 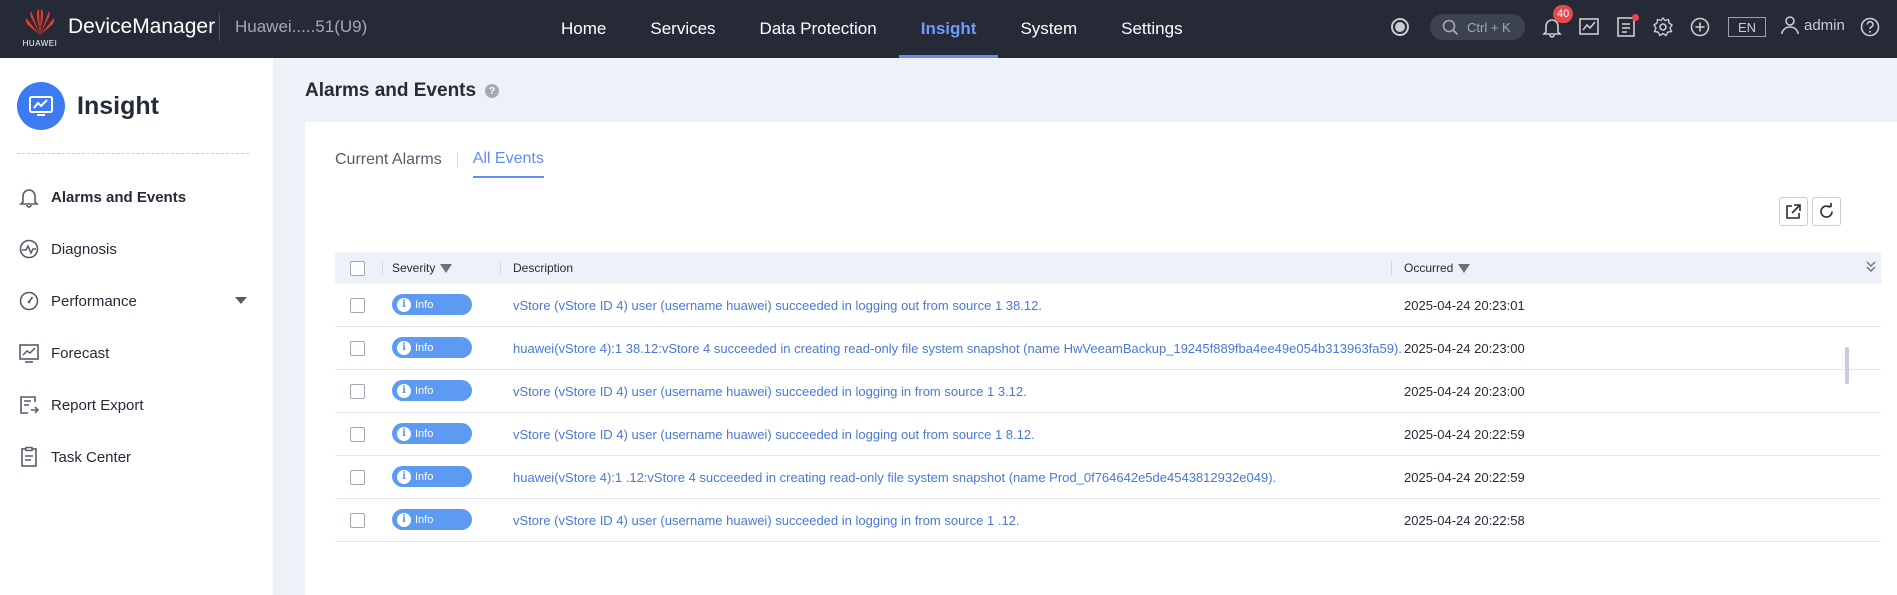 I want to click on alarm-count-badge: 40, so click(x=1563, y=14).